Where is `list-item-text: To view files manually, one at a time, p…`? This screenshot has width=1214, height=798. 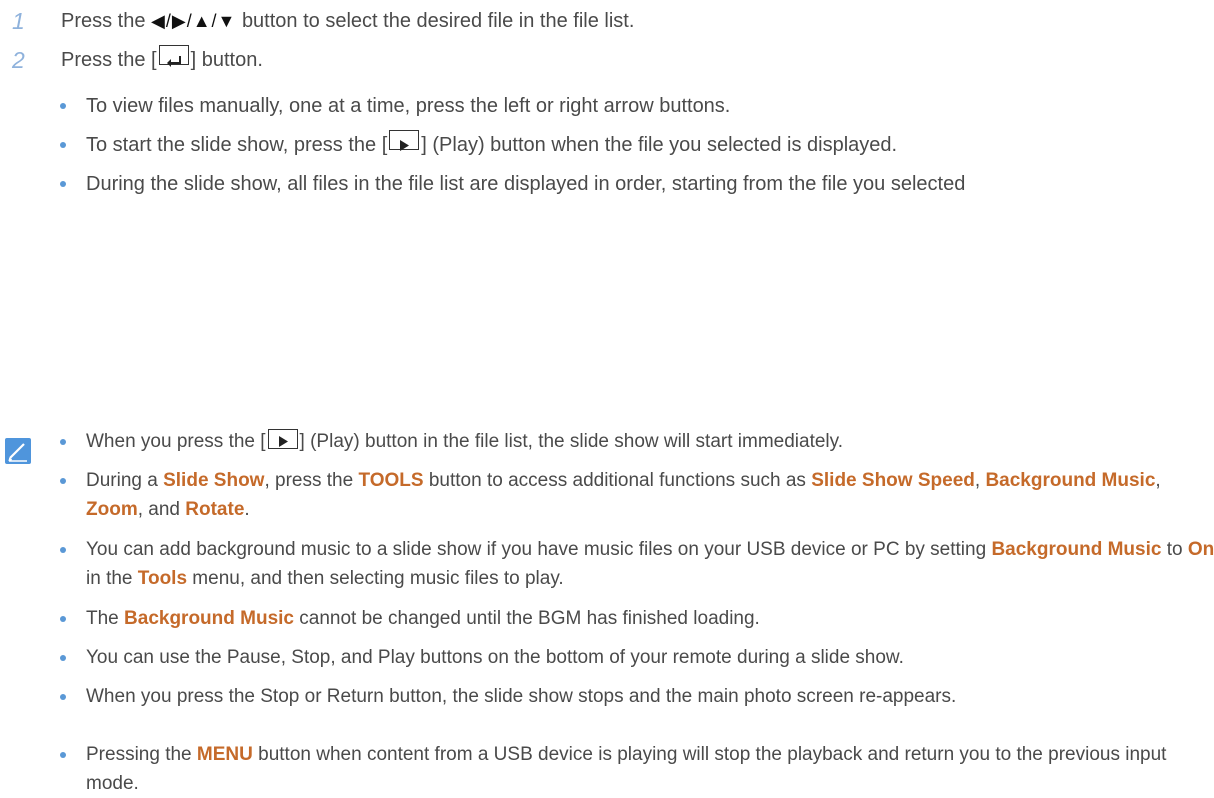 list-item-text: To view files manually, one at a time, p… is located at coordinates (408, 106).